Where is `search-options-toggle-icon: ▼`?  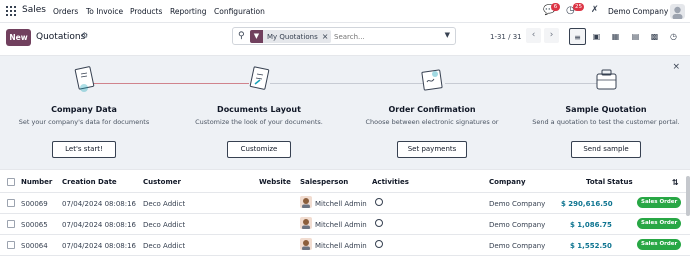
search-options-toggle-icon: ▼ is located at coordinates (447, 35).